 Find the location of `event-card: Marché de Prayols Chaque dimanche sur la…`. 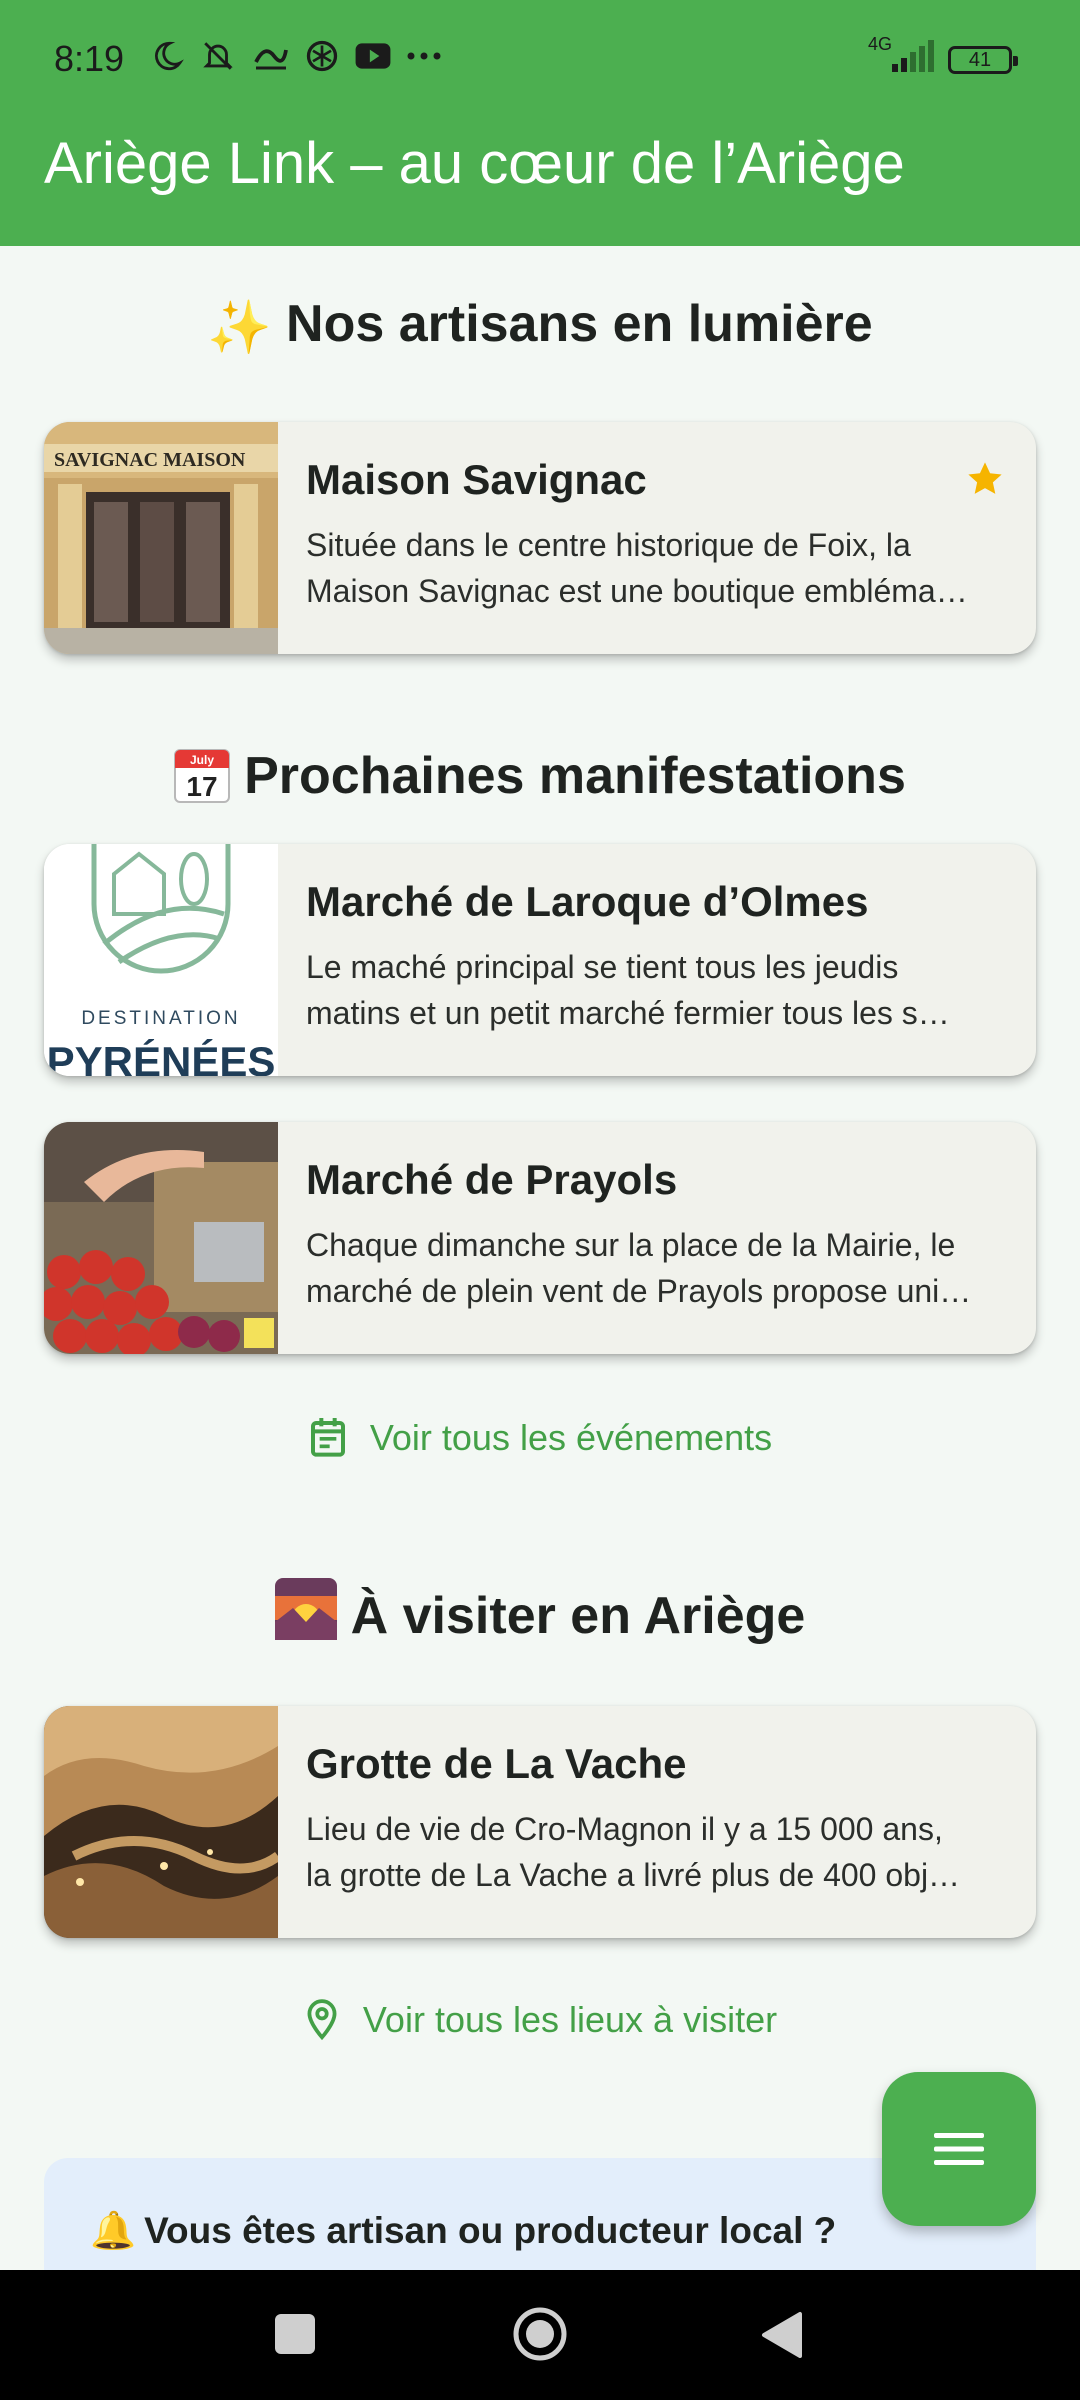

event-card: Marché de Prayols Chaque dimanche sur la… is located at coordinates (540, 1238).